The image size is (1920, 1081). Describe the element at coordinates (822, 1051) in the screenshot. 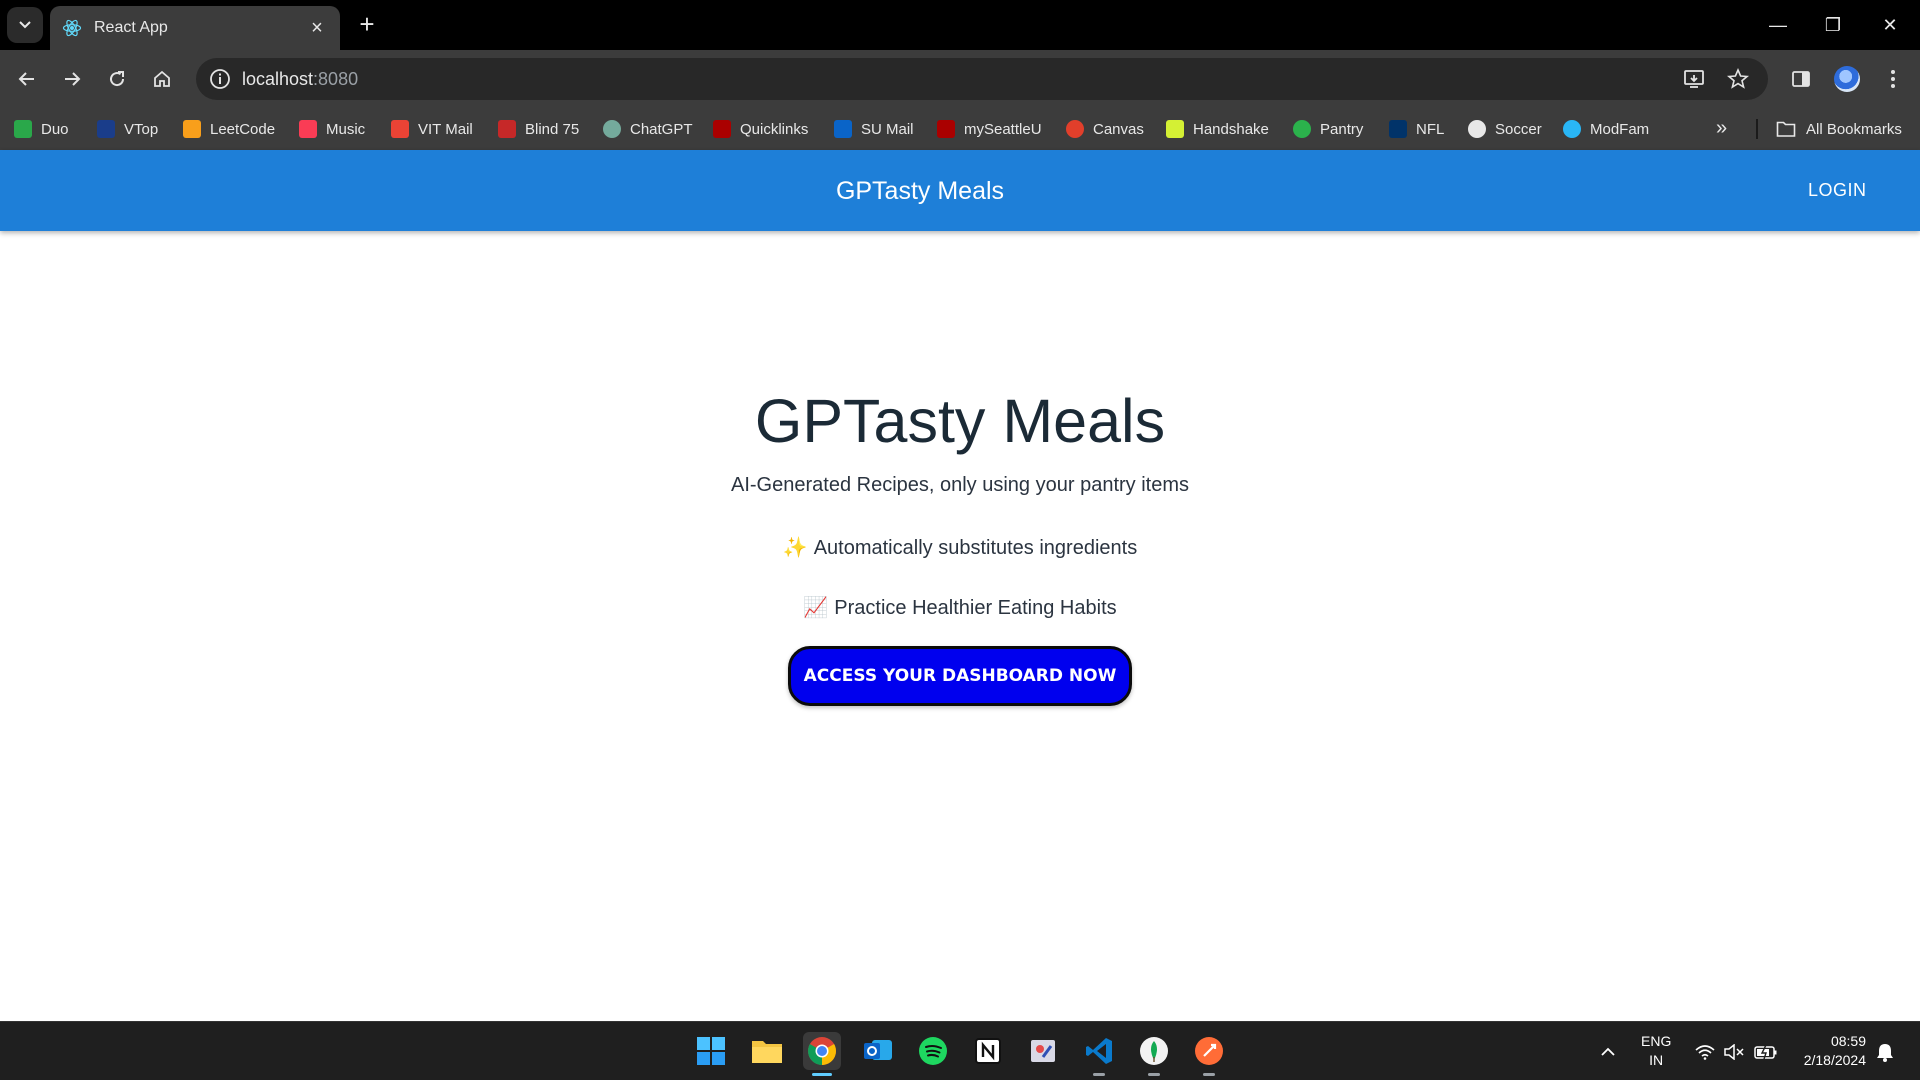

I see `chrome-icon` at that location.